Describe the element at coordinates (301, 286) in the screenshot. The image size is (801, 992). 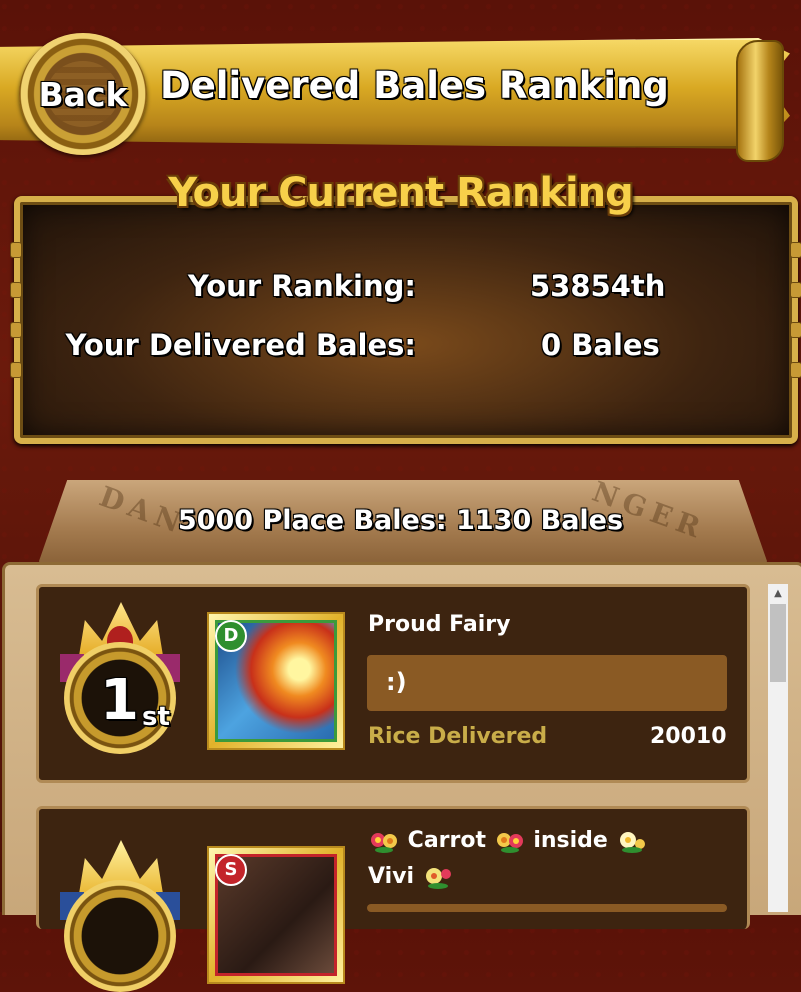
I see `your-ranking-label: Your Ranking:` at that location.